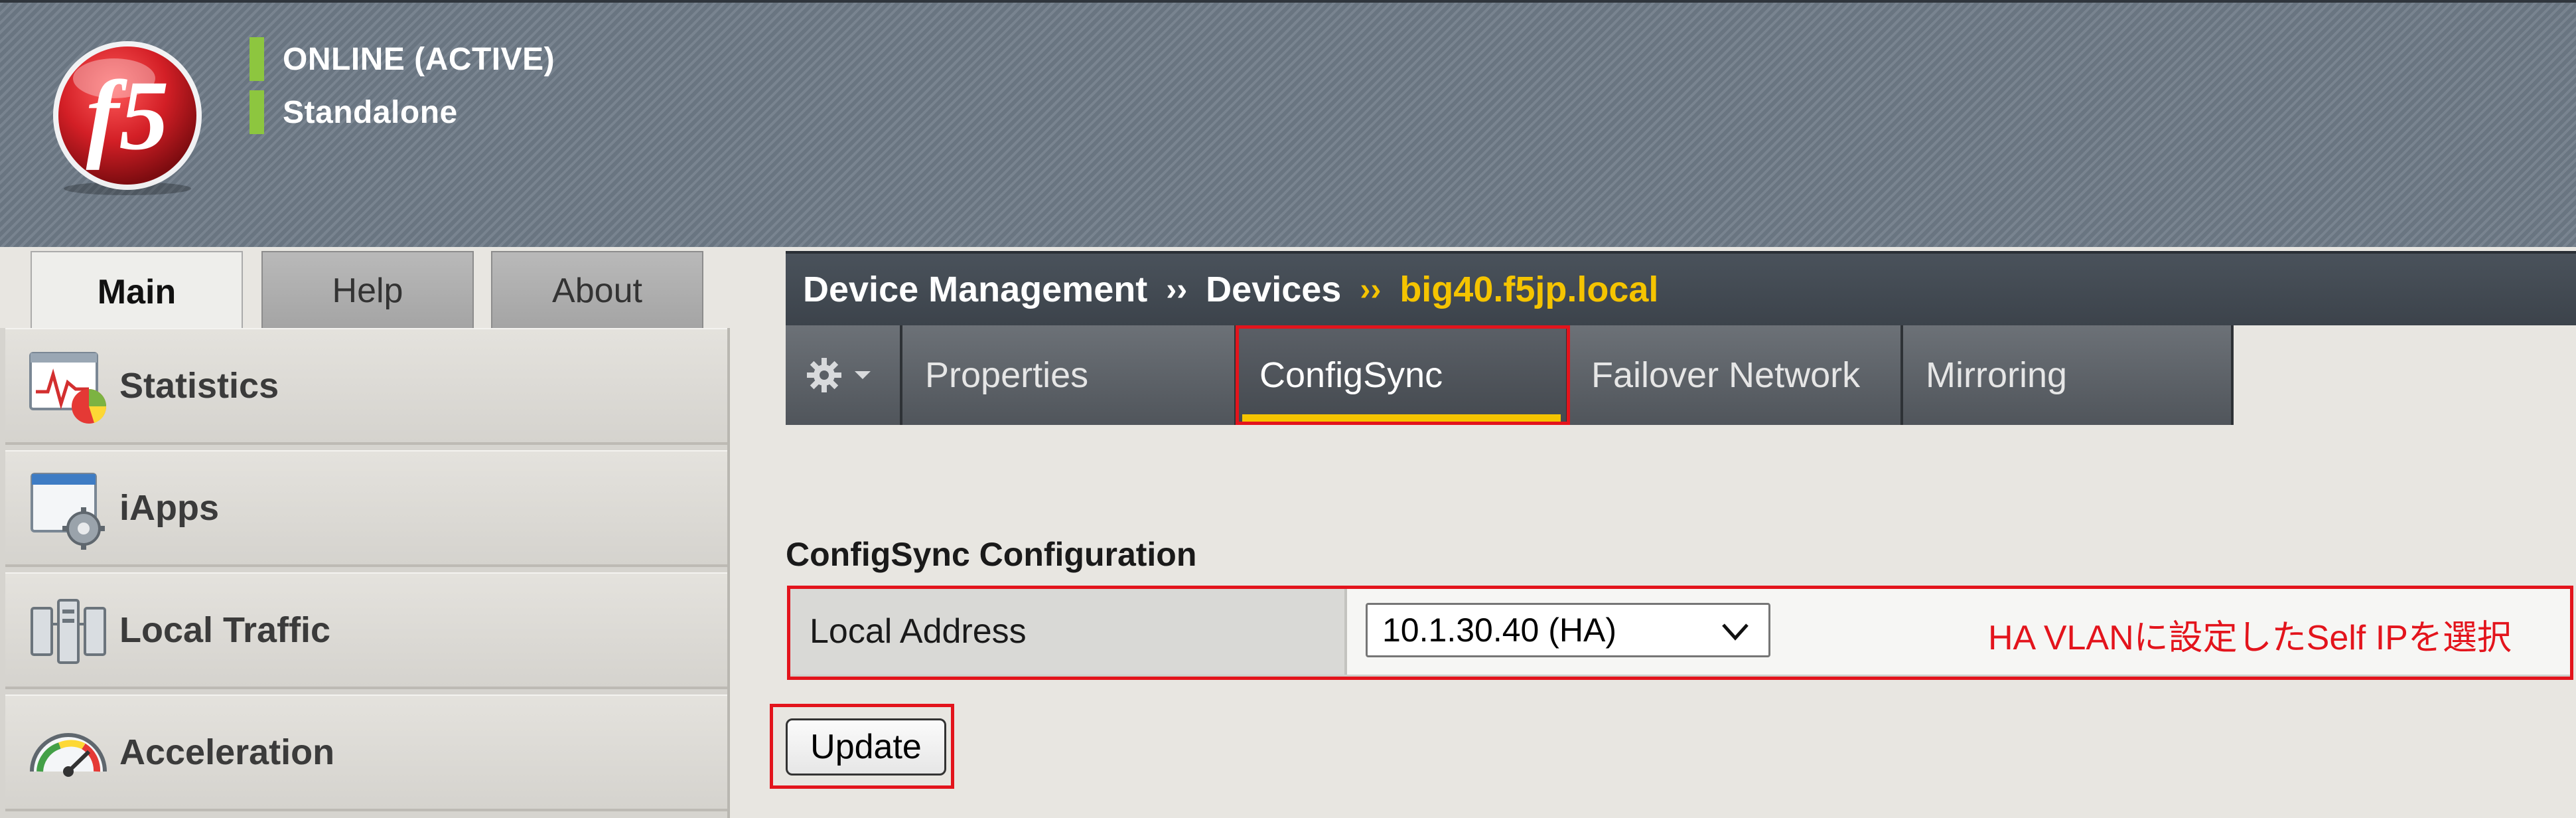 This screenshot has height=818, width=2576. What do you see at coordinates (366, 630) in the screenshot?
I see `sidebar-item-local-traffic: Local Traffic` at bounding box center [366, 630].